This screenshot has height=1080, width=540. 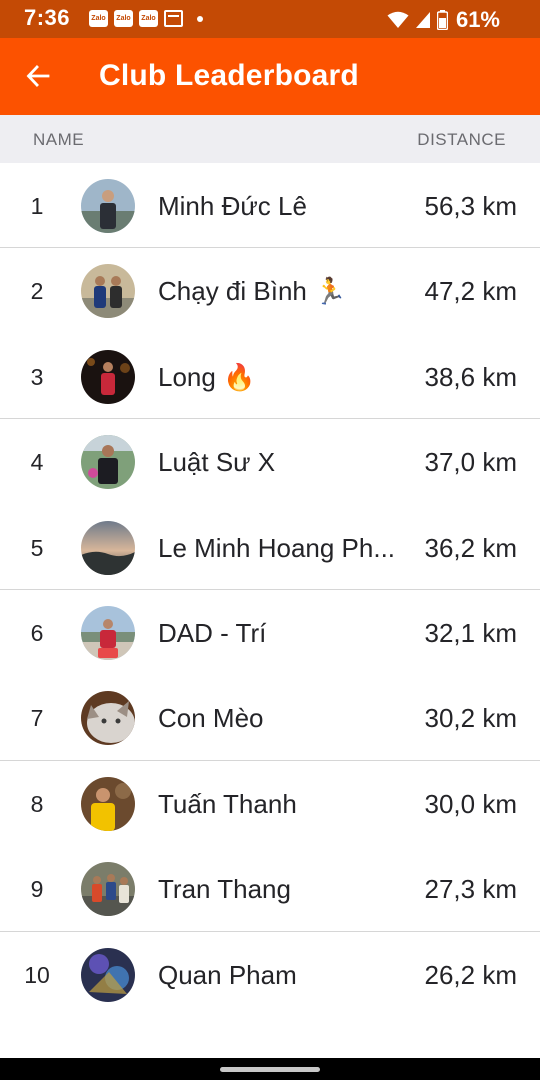 I want to click on athlete-name: Con Mèo, so click(x=282, y=718).